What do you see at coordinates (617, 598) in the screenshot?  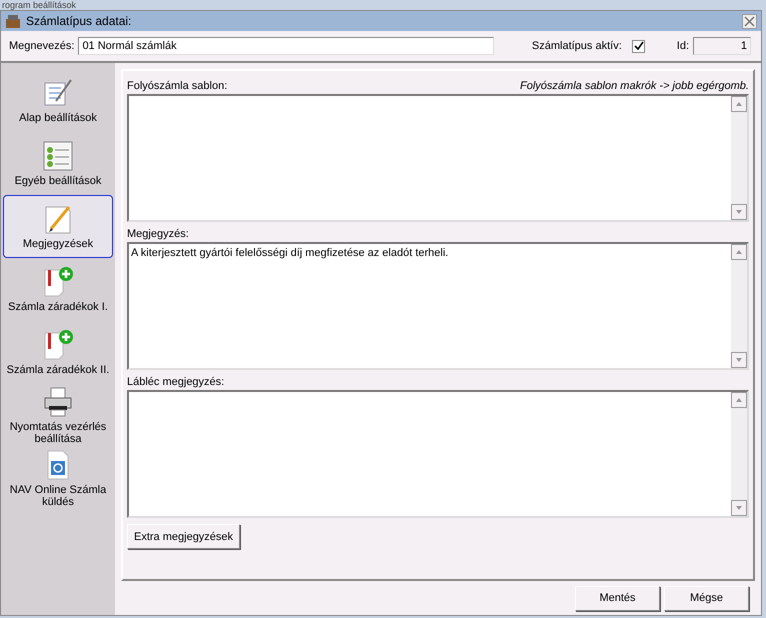 I see `dialog-button: Mentés` at bounding box center [617, 598].